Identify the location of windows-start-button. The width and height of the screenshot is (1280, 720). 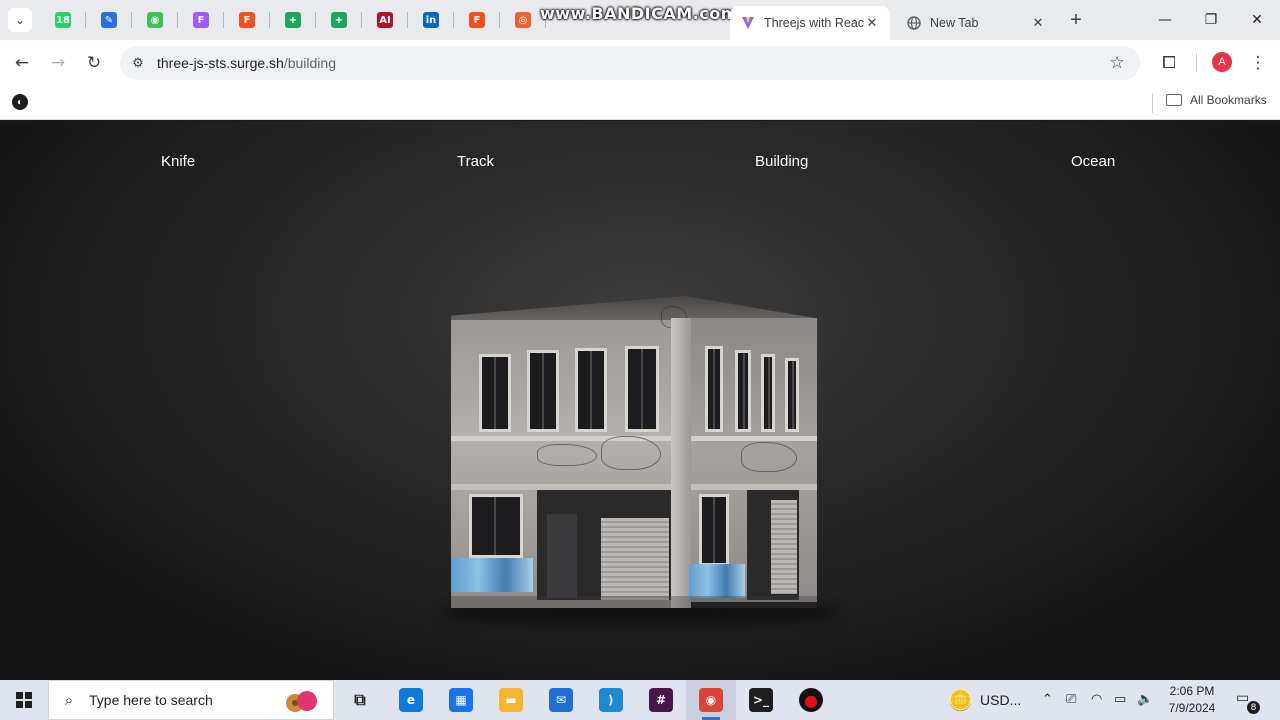
(24, 700).